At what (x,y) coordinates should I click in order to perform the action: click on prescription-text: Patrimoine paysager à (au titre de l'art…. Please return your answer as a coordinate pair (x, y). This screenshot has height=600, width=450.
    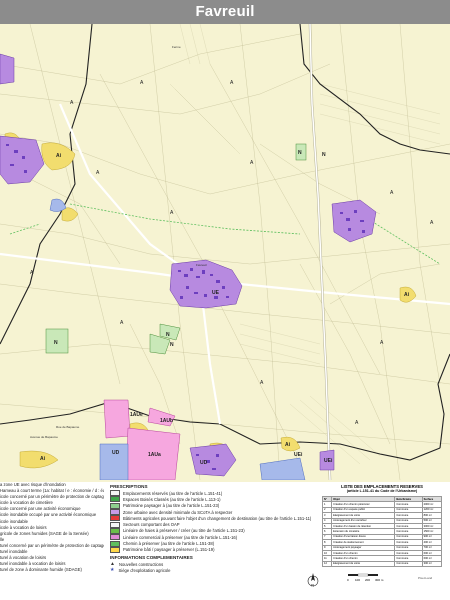
    Looking at the image, I should click on (171, 506).